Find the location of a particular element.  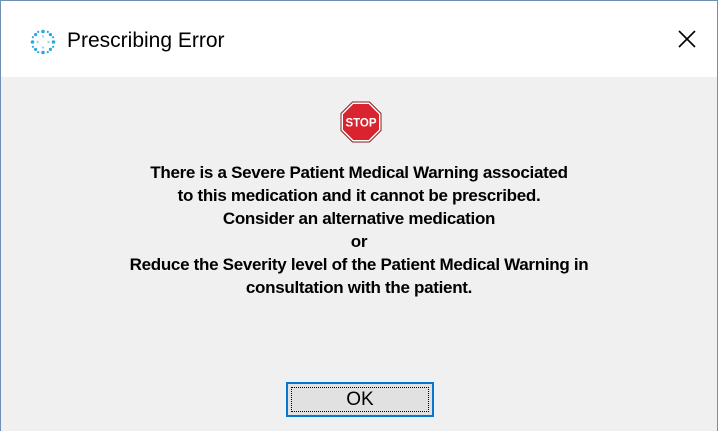

close-icon is located at coordinates (687, 39).